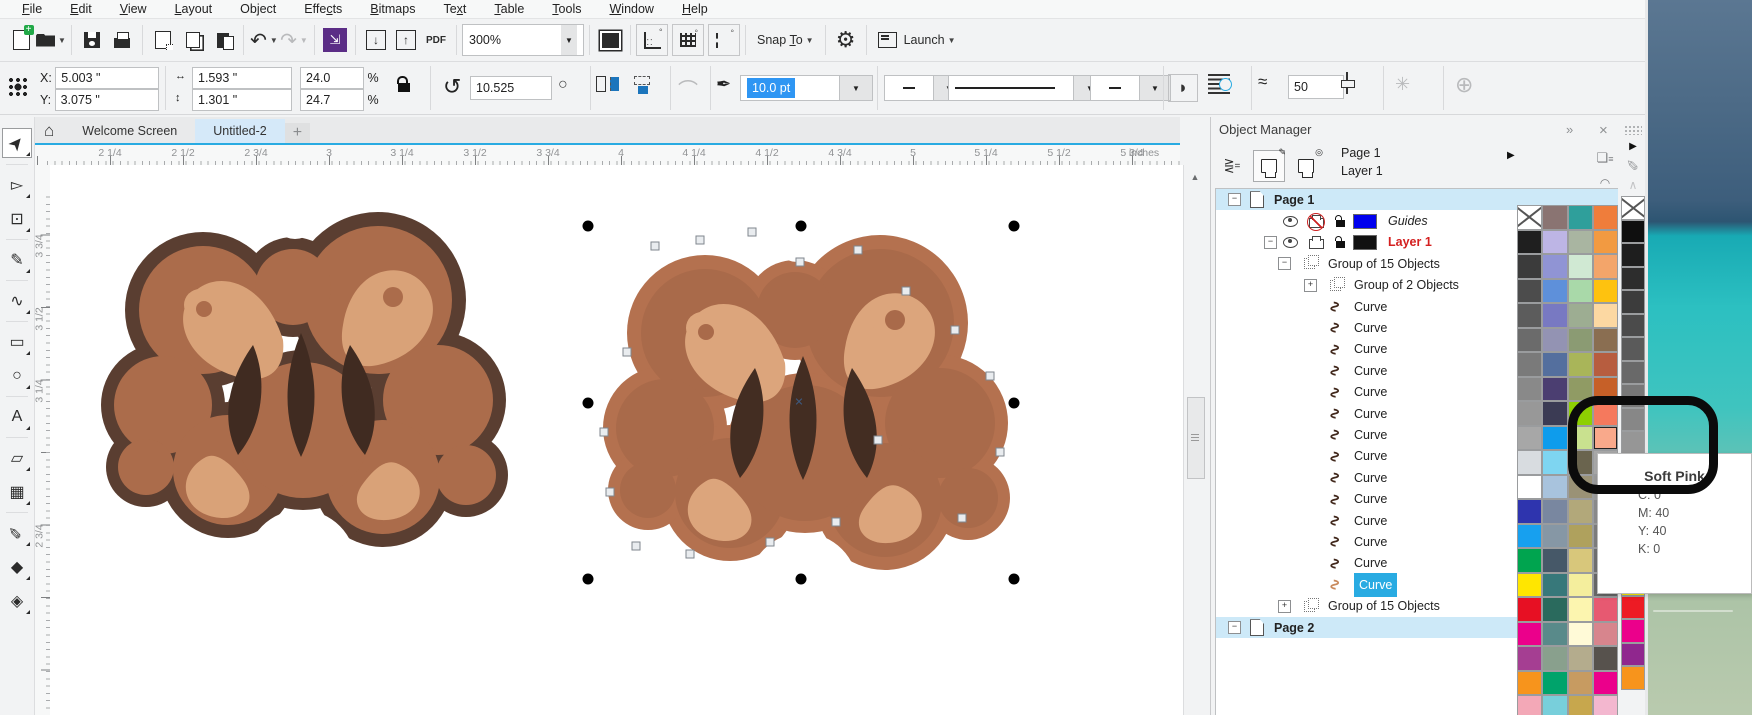 The width and height of the screenshot is (1752, 715). I want to click on show-rulers-button, so click(652, 40).